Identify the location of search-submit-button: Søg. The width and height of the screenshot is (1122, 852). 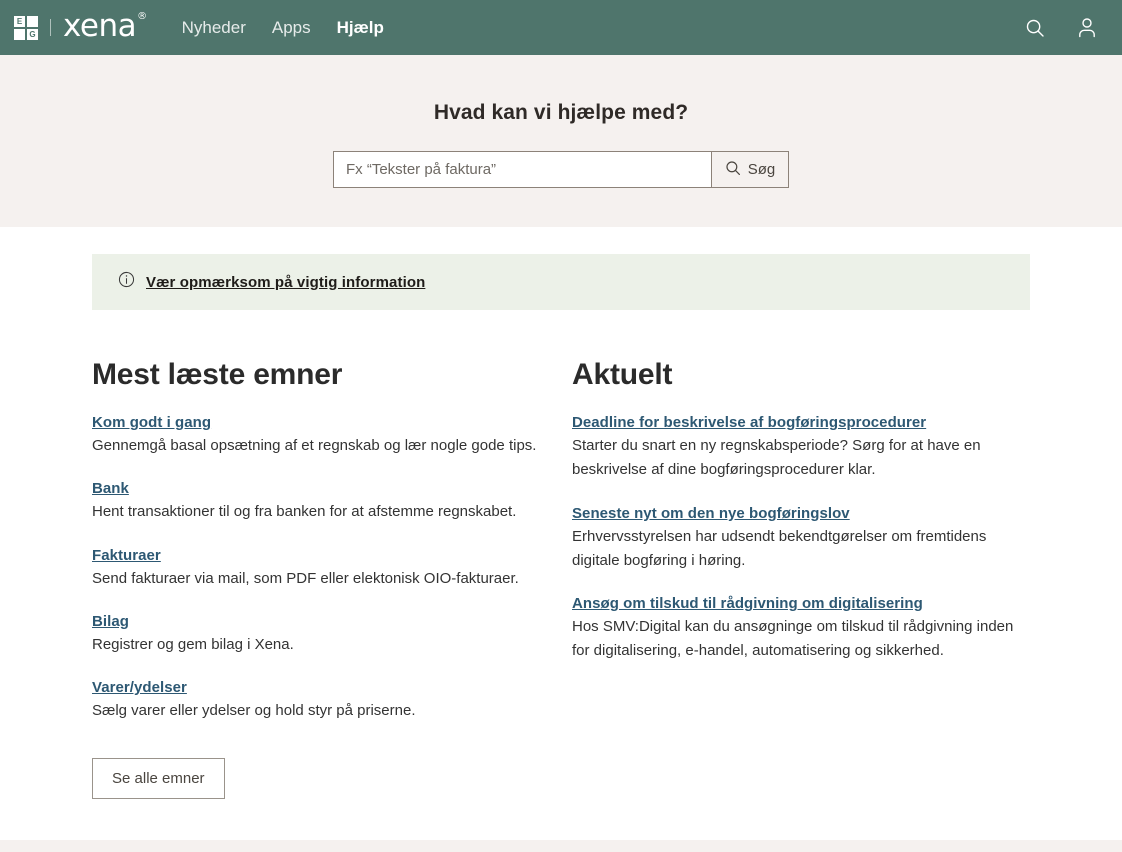
(750, 169).